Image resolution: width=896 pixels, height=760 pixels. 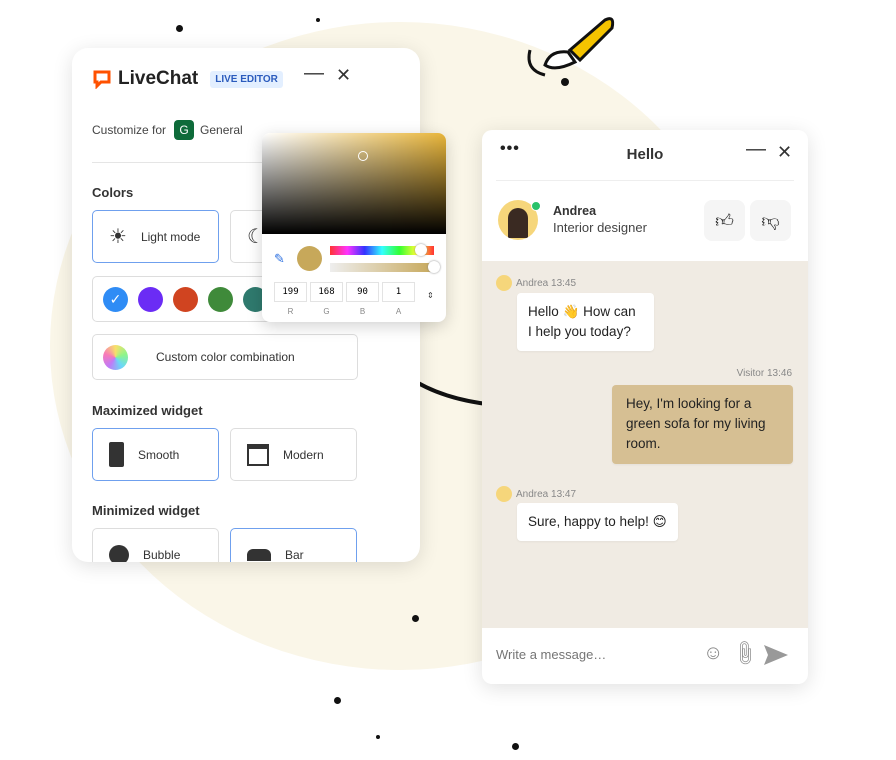 I want to click on modern-label: Modern, so click(x=303, y=454).